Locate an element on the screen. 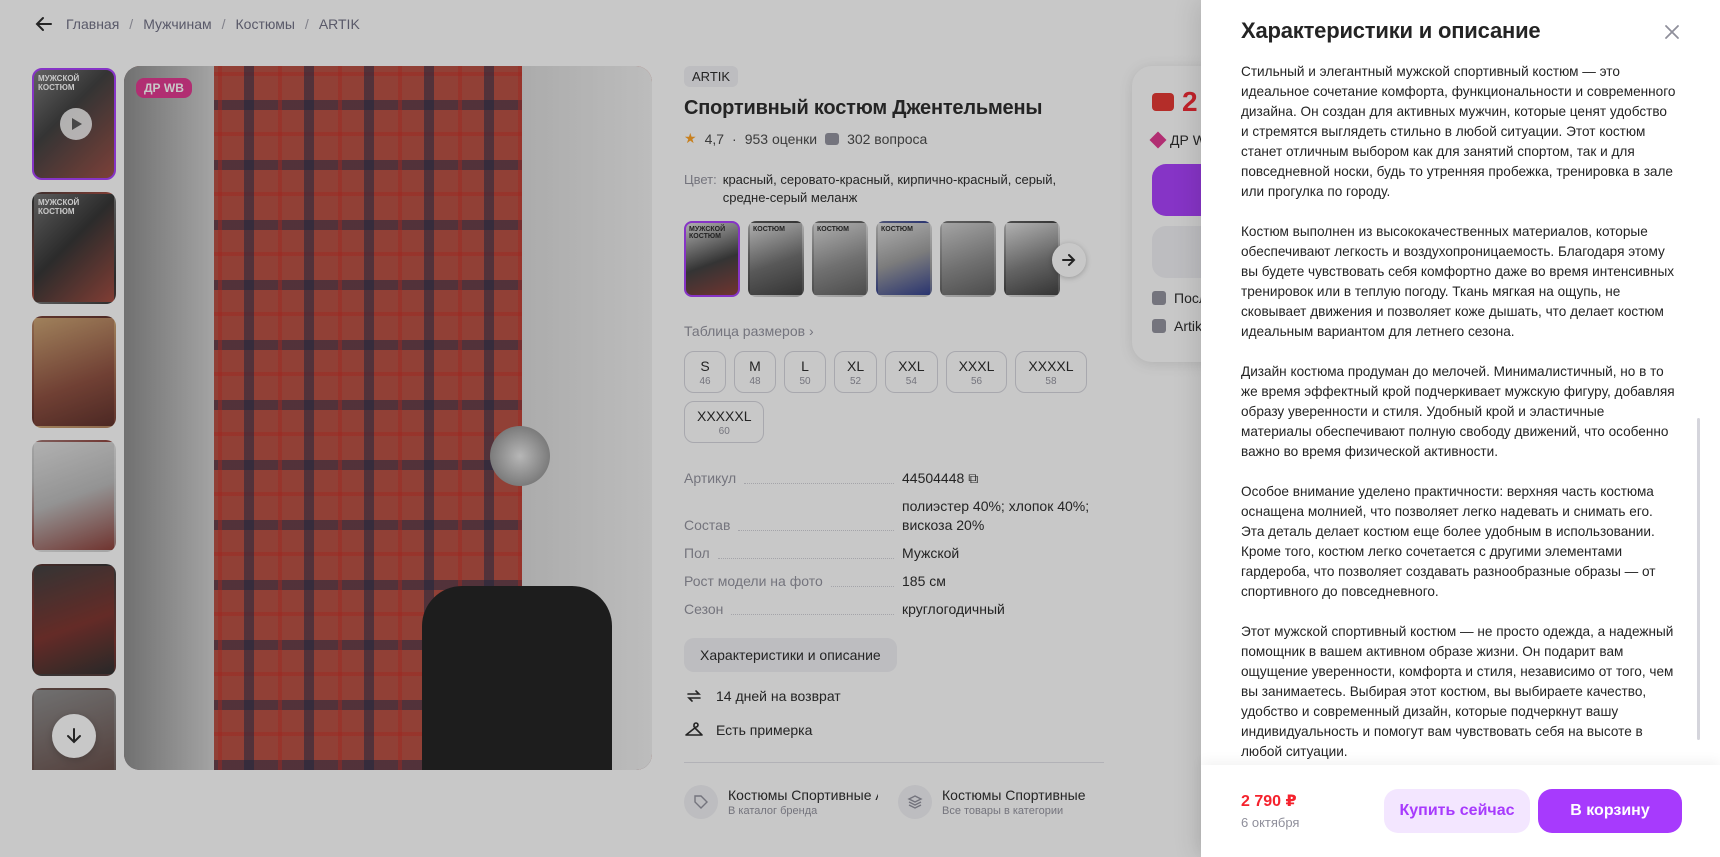  footer-price: 2 790 ₽ is located at coordinates (1269, 801).